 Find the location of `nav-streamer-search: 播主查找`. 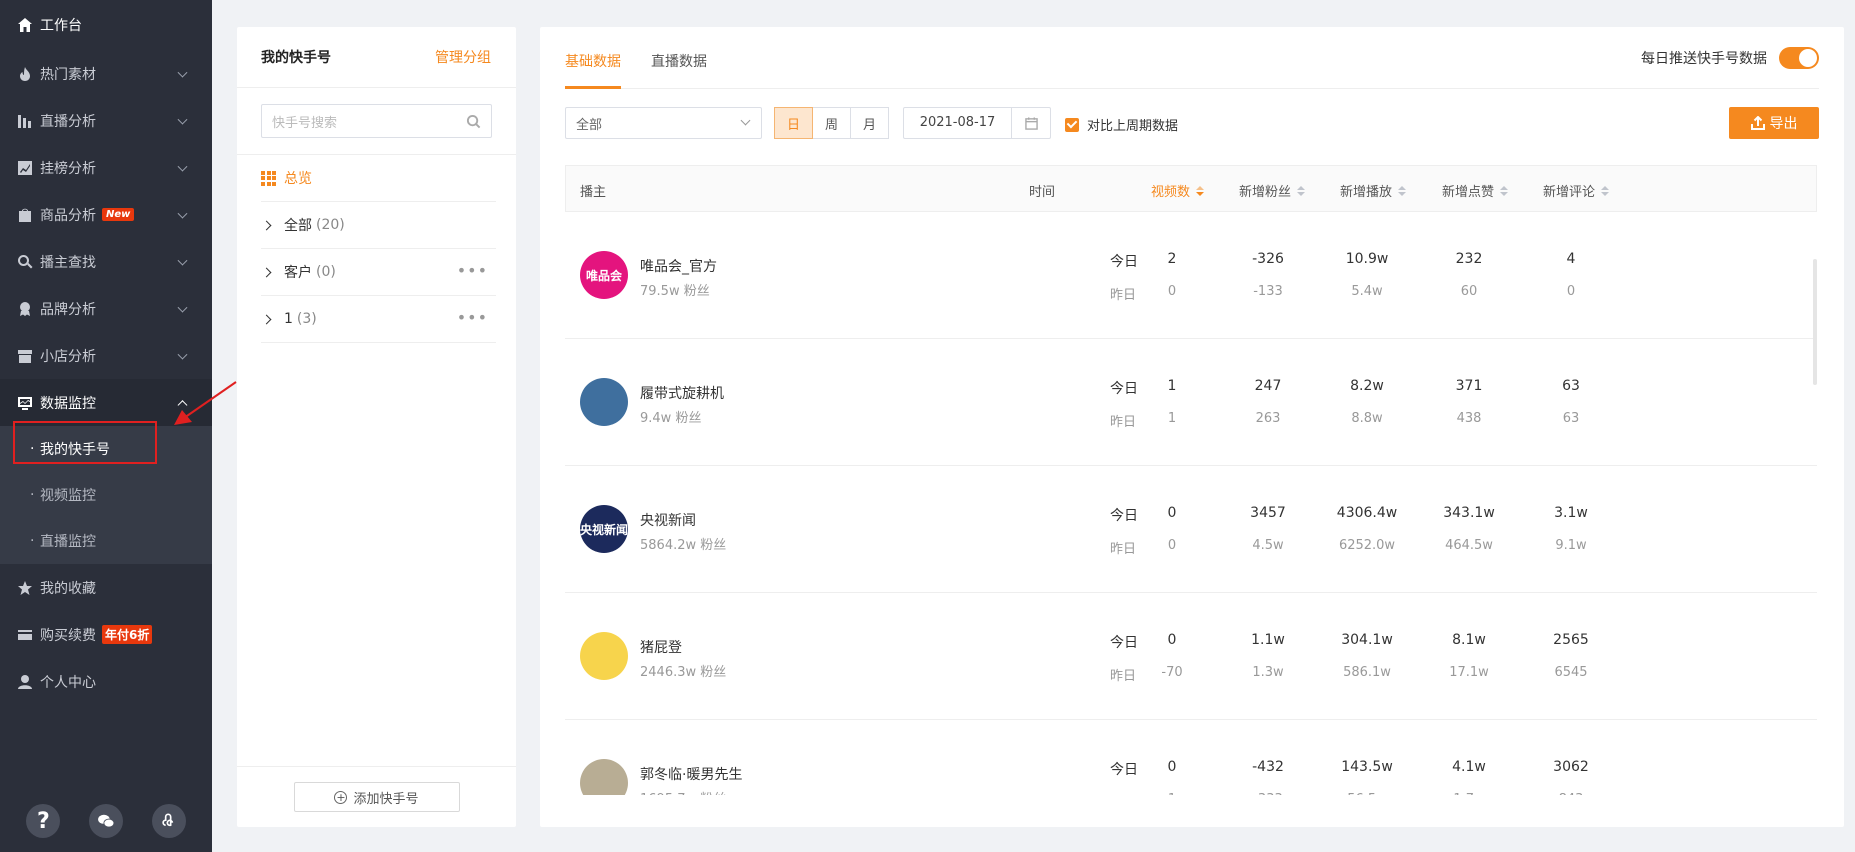

nav-streamer-search: 播主查找 is located at coordinates (106, 261).